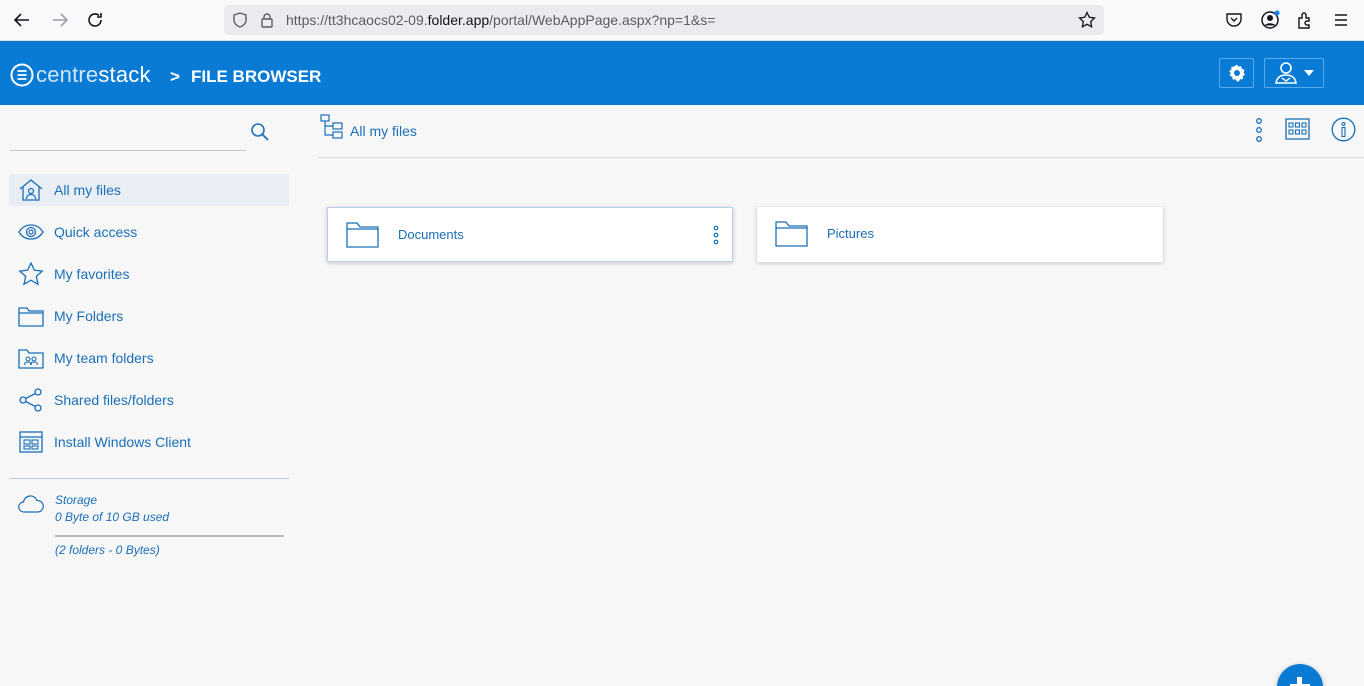  What do you see at coordinates (530, 234) in the screenshot?
I see `folder-card-documents: Documents` at bounding box center [530, 234].